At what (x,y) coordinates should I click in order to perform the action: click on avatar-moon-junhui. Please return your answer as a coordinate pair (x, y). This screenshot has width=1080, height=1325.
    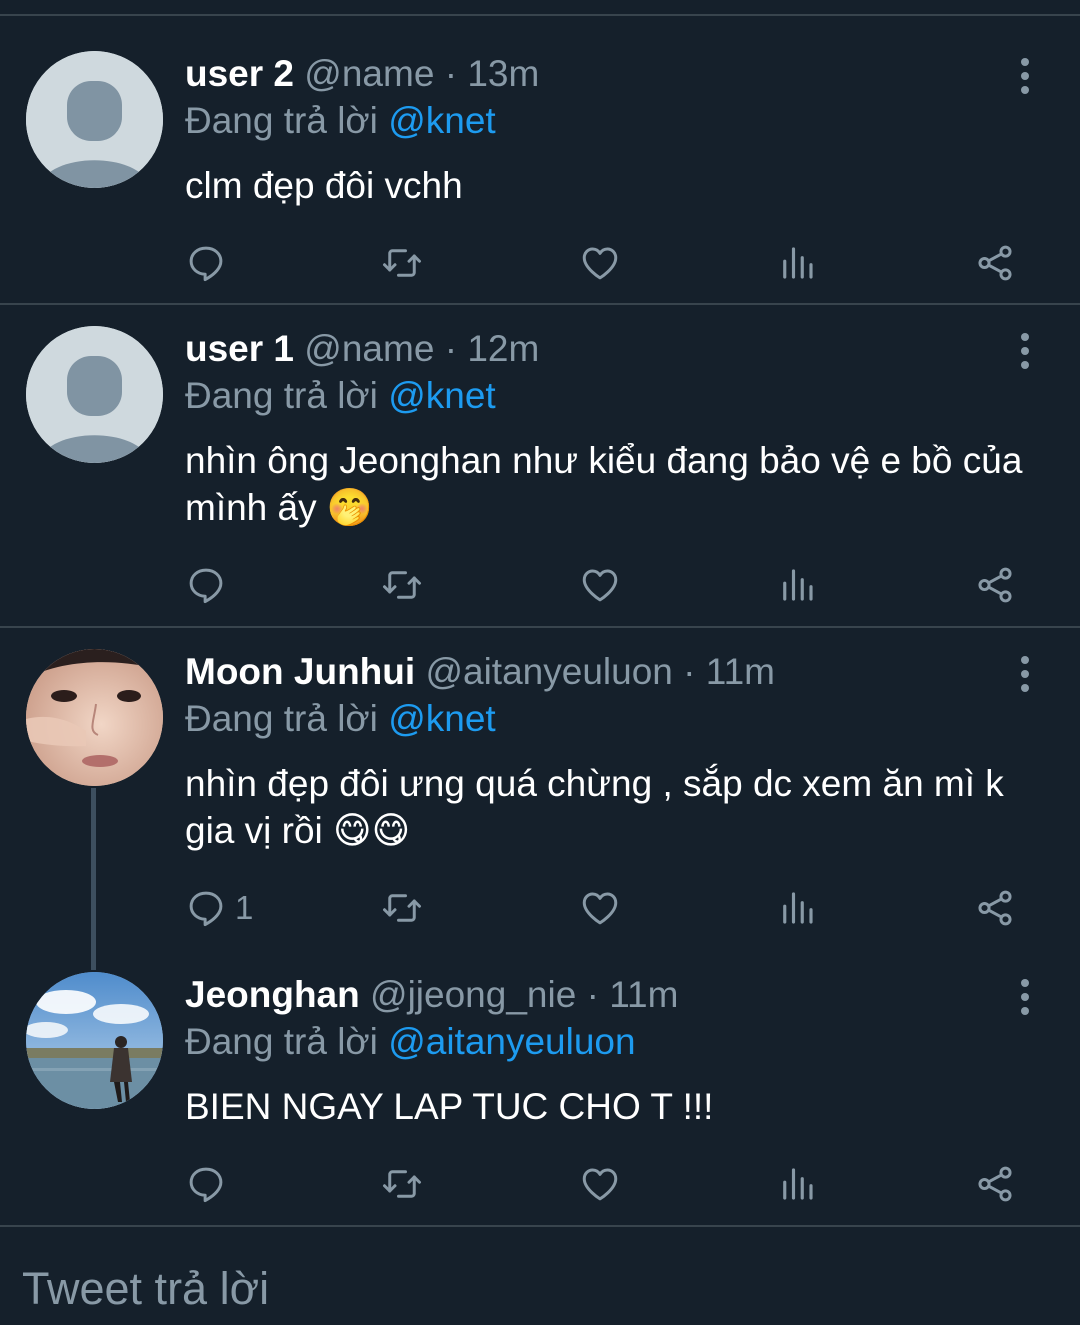
    Looking at the image, I should click on (94, 717).